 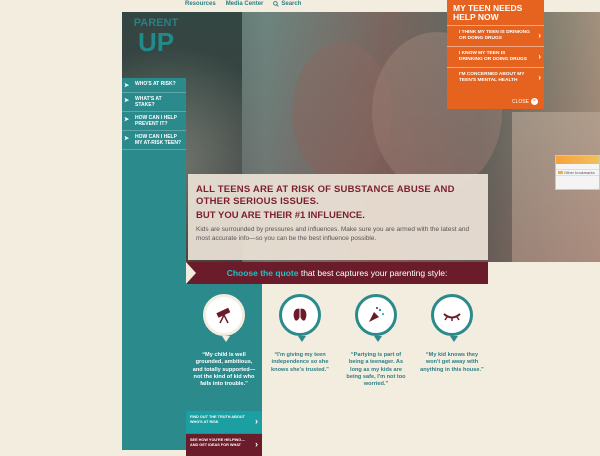 I want to click on parent-up-logo: PARENT UP, so click(x=156, y=44).